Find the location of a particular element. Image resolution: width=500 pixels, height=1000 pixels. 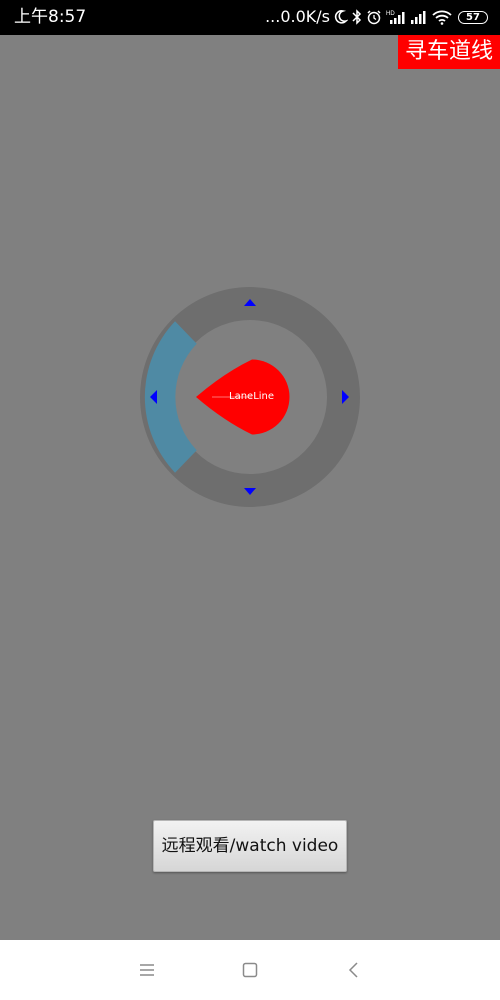

wifi-icon is located at coordinates (442, 17).